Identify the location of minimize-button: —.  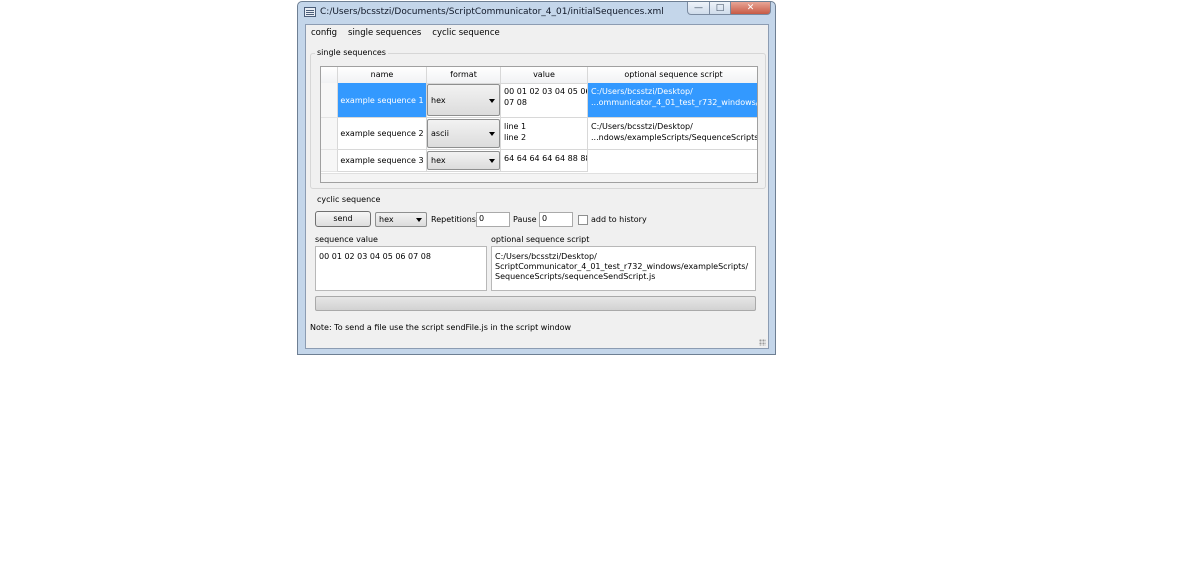
(698, 8).